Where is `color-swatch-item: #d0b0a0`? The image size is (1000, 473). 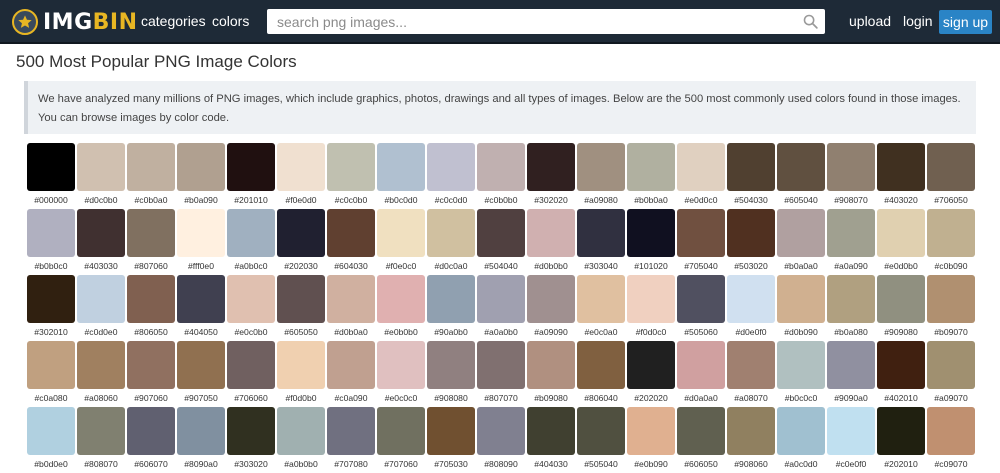 color-swatch-item: #d0b0a0 is located at coordinates (351, 308).